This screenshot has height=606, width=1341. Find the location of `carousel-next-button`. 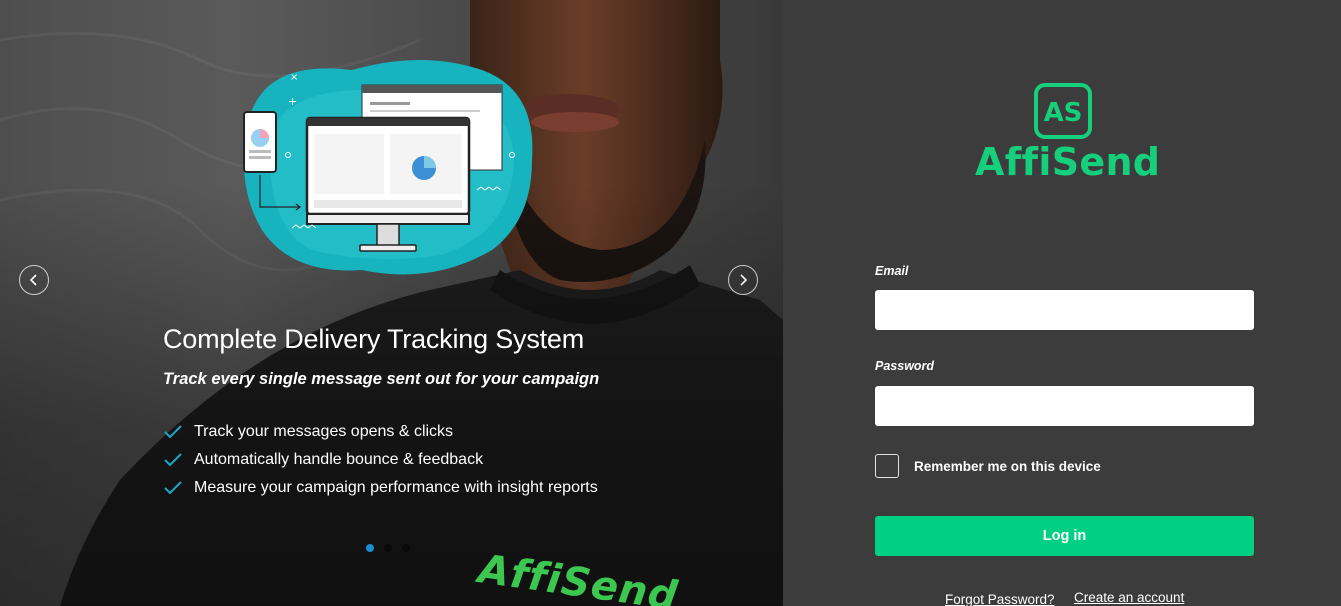

carousel-next-button is located at coordinates (743, 280).